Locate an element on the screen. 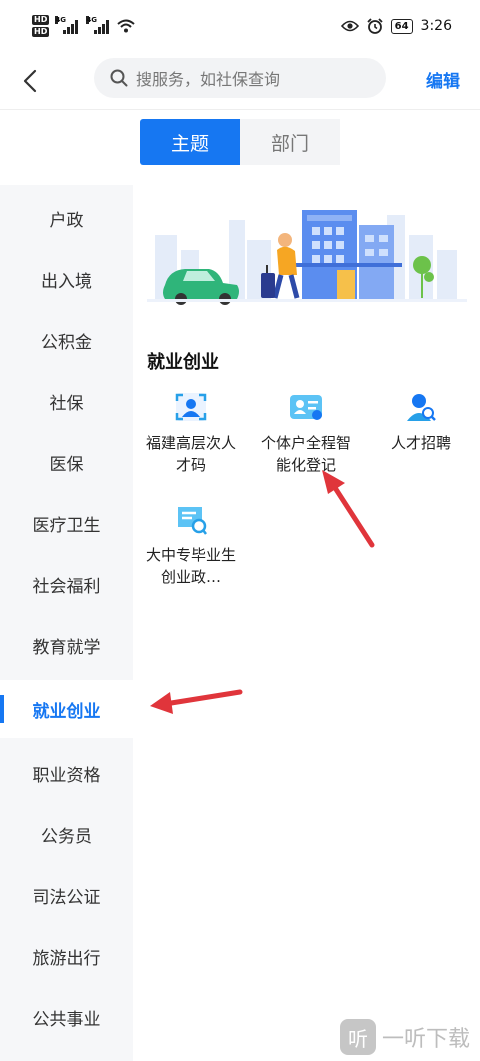 This screenshot has width=480, height=1061. sidebar-item-travel: 旅游出行 is located at coordinates (66, 956).